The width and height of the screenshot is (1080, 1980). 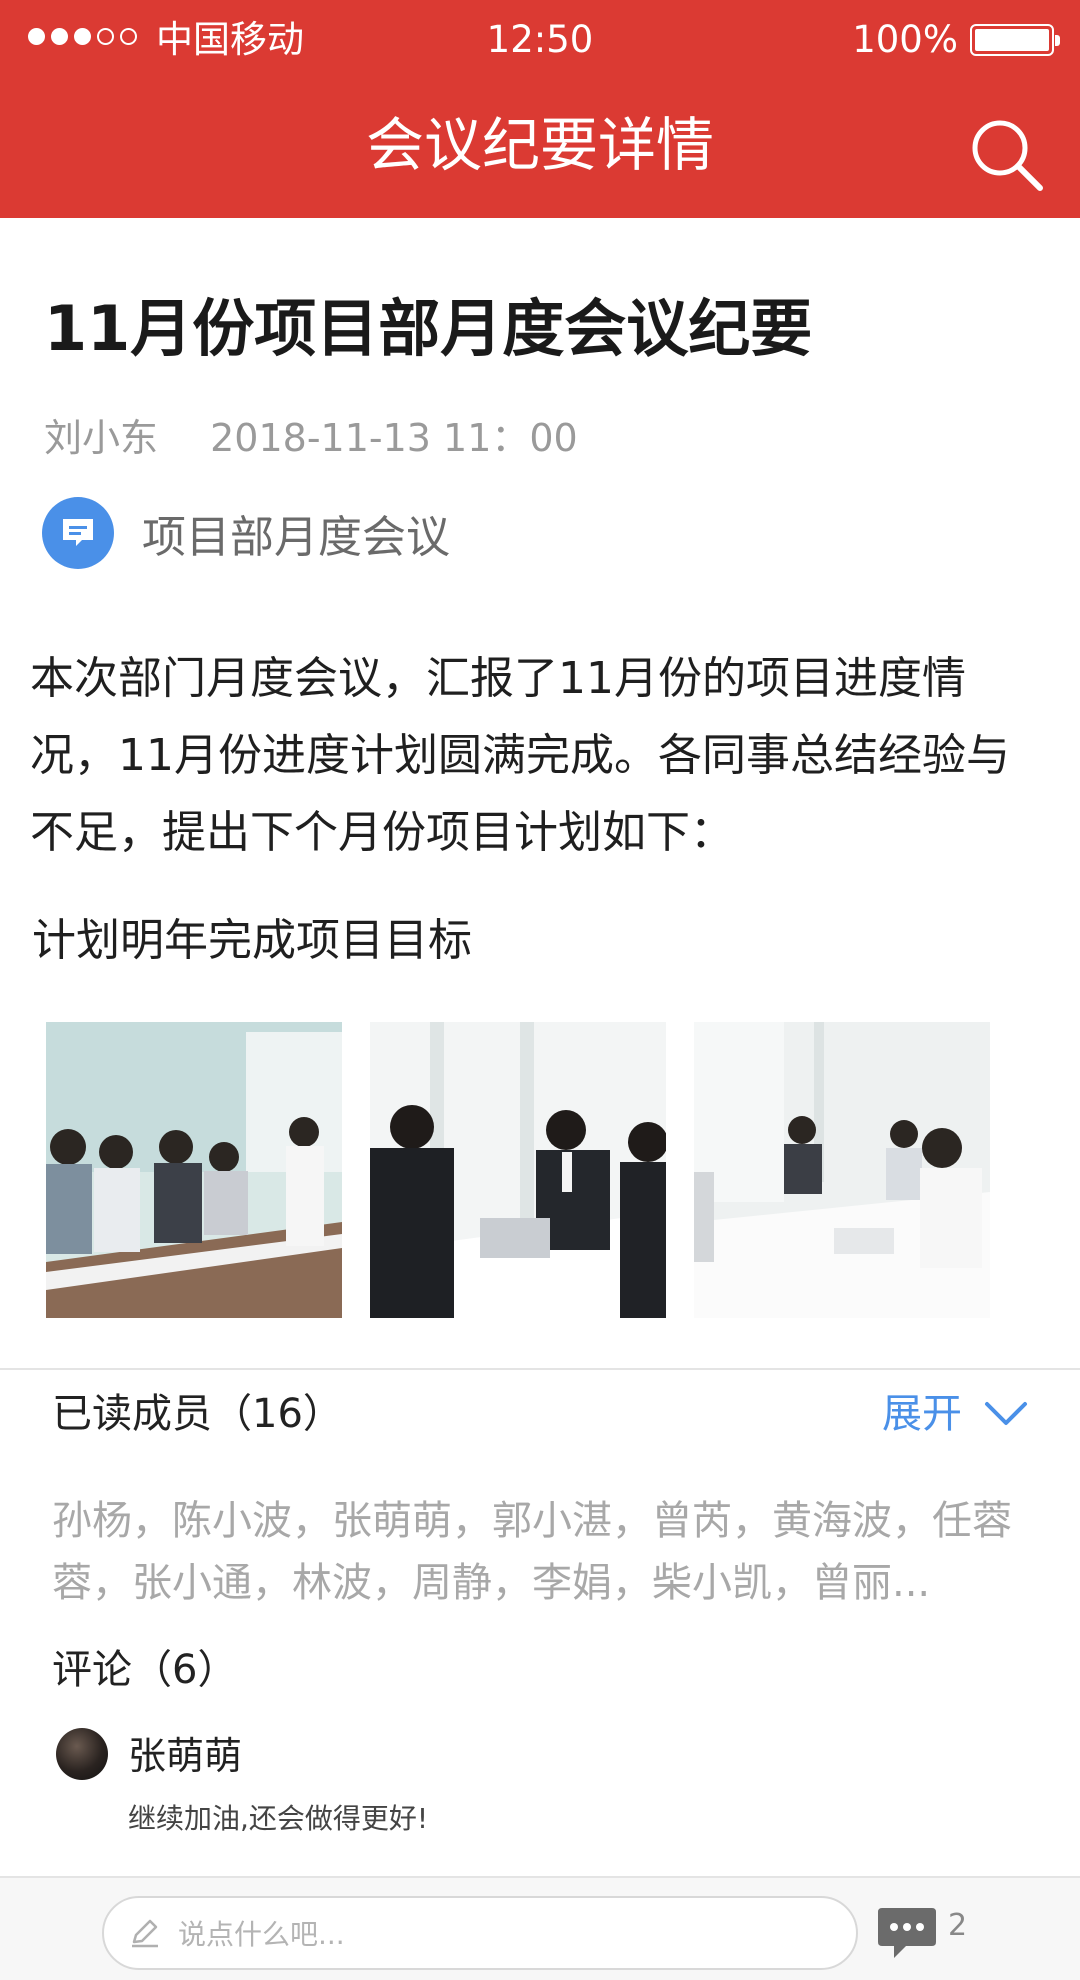 I want to click on article-meta: 刘小东 2018-11-13 11：00, so click(x=311, y=438).